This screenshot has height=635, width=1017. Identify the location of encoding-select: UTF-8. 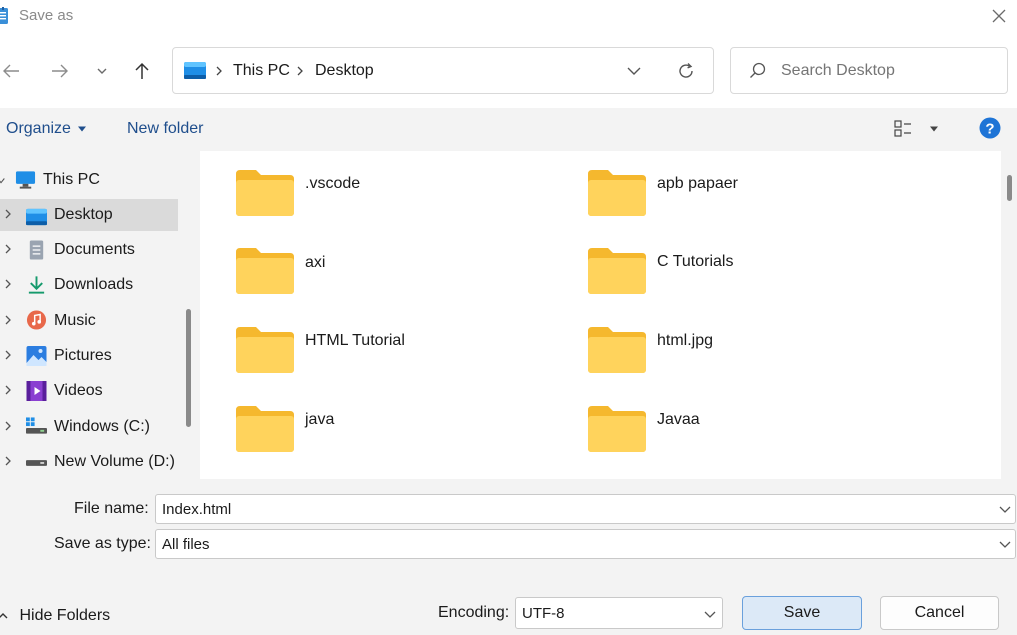
(619, 613).